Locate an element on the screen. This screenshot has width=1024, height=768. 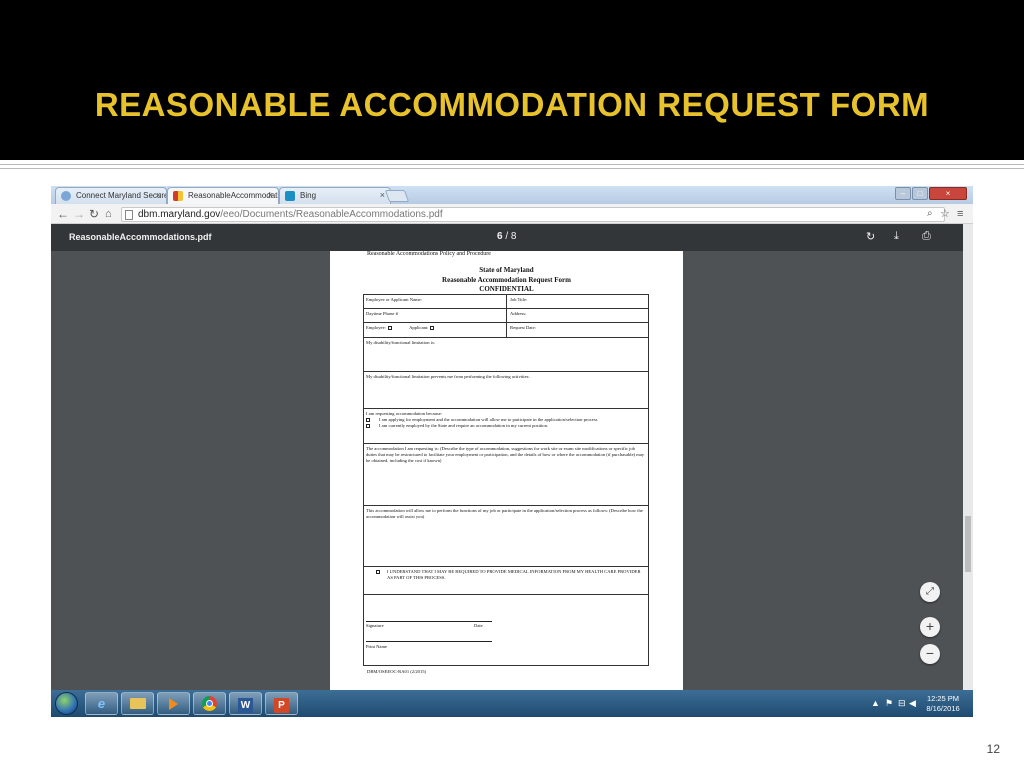
reason-applicant-checkbox is located at coordinates (368, 419).